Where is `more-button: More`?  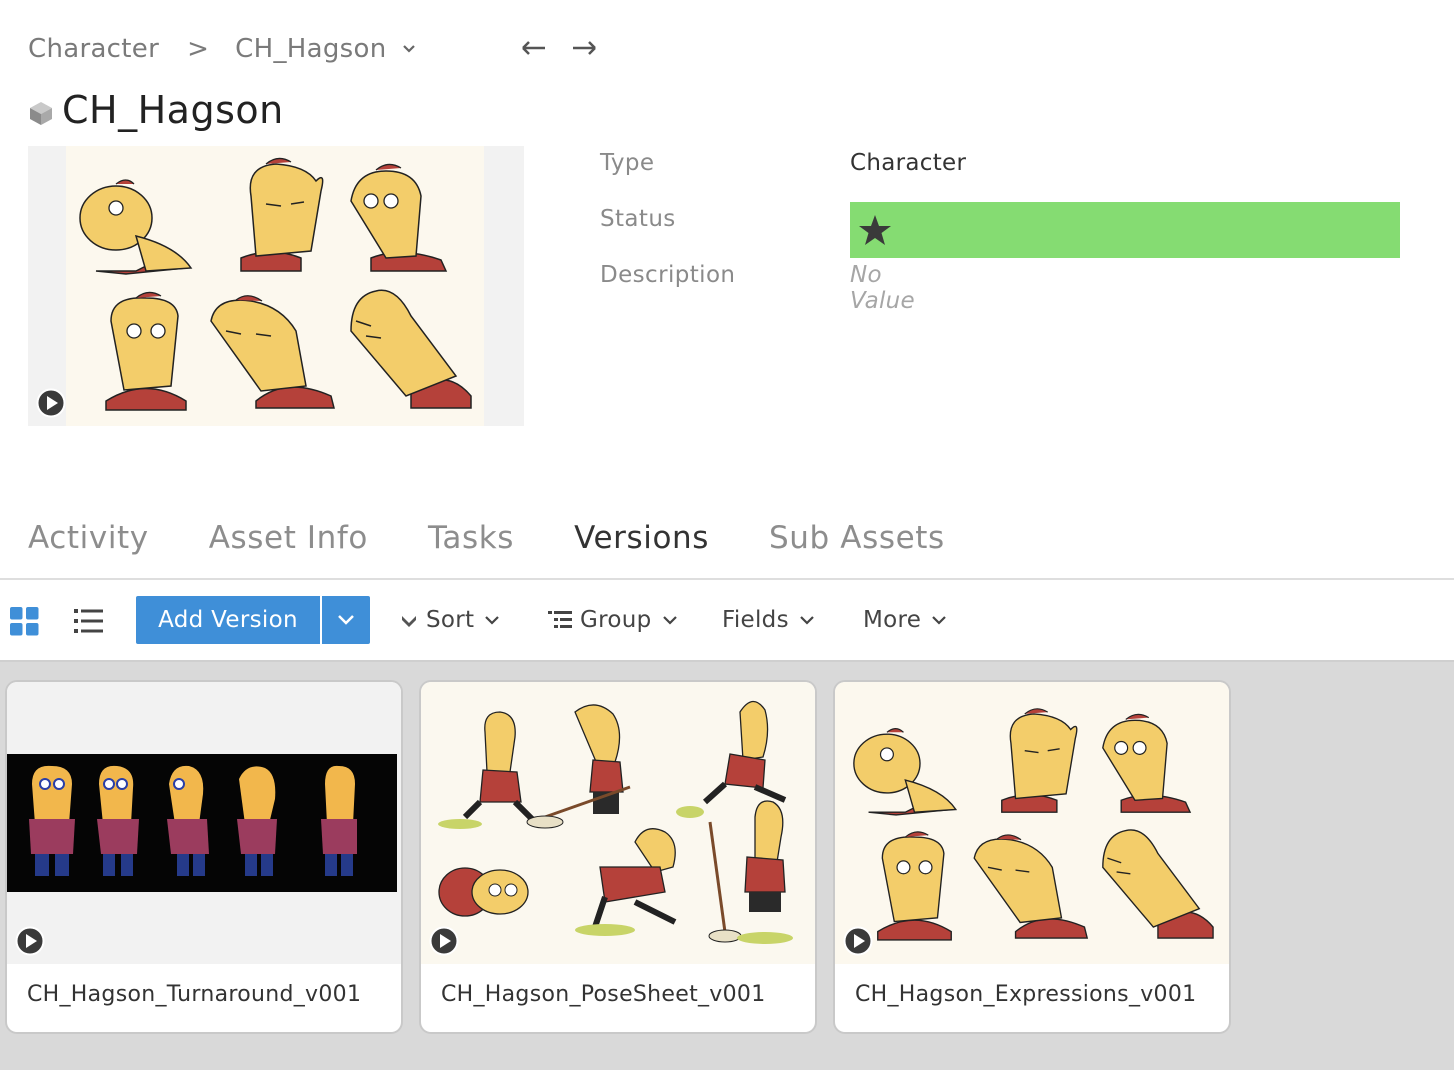
more-button: More is located at coordinates (905, 620).